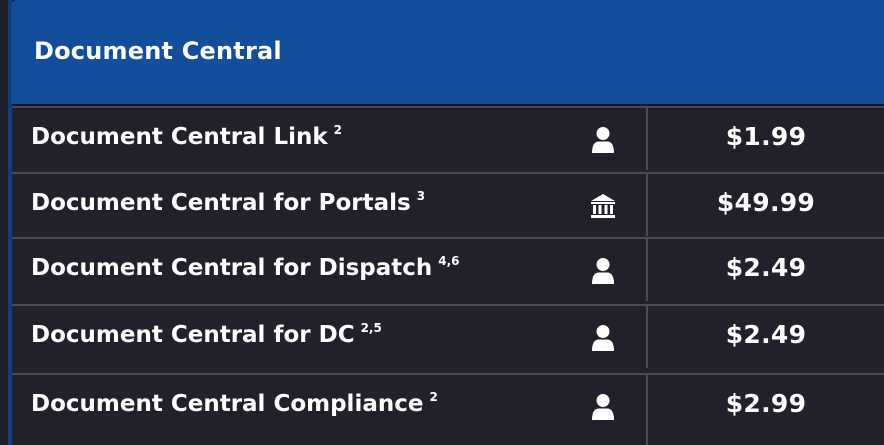  What do you see at coordinates (421, 196) in the screenshot?
I see `footnote-marker: 3` at bounding box center [421, 196].